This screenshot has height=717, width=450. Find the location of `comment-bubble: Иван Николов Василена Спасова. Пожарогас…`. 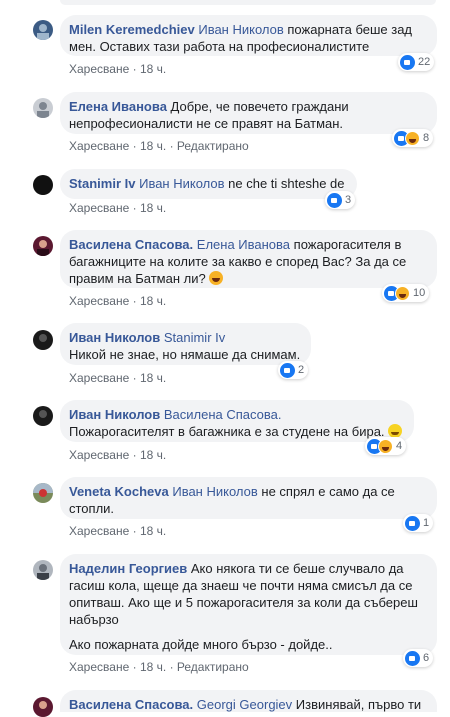

comment-bubble: Иван Николов Василена Спасова. Пожарогас… is located at coordinates (237, 421).